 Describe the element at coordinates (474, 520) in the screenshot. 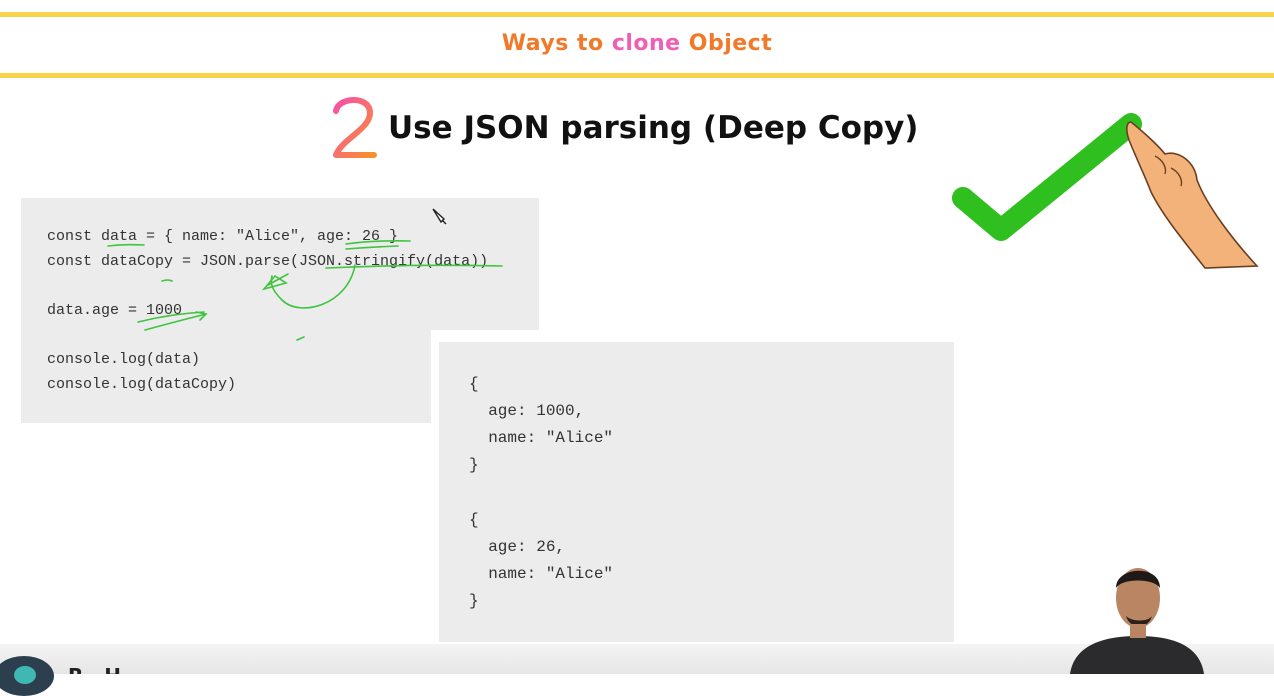

I see `output-line-5: {` at that location.